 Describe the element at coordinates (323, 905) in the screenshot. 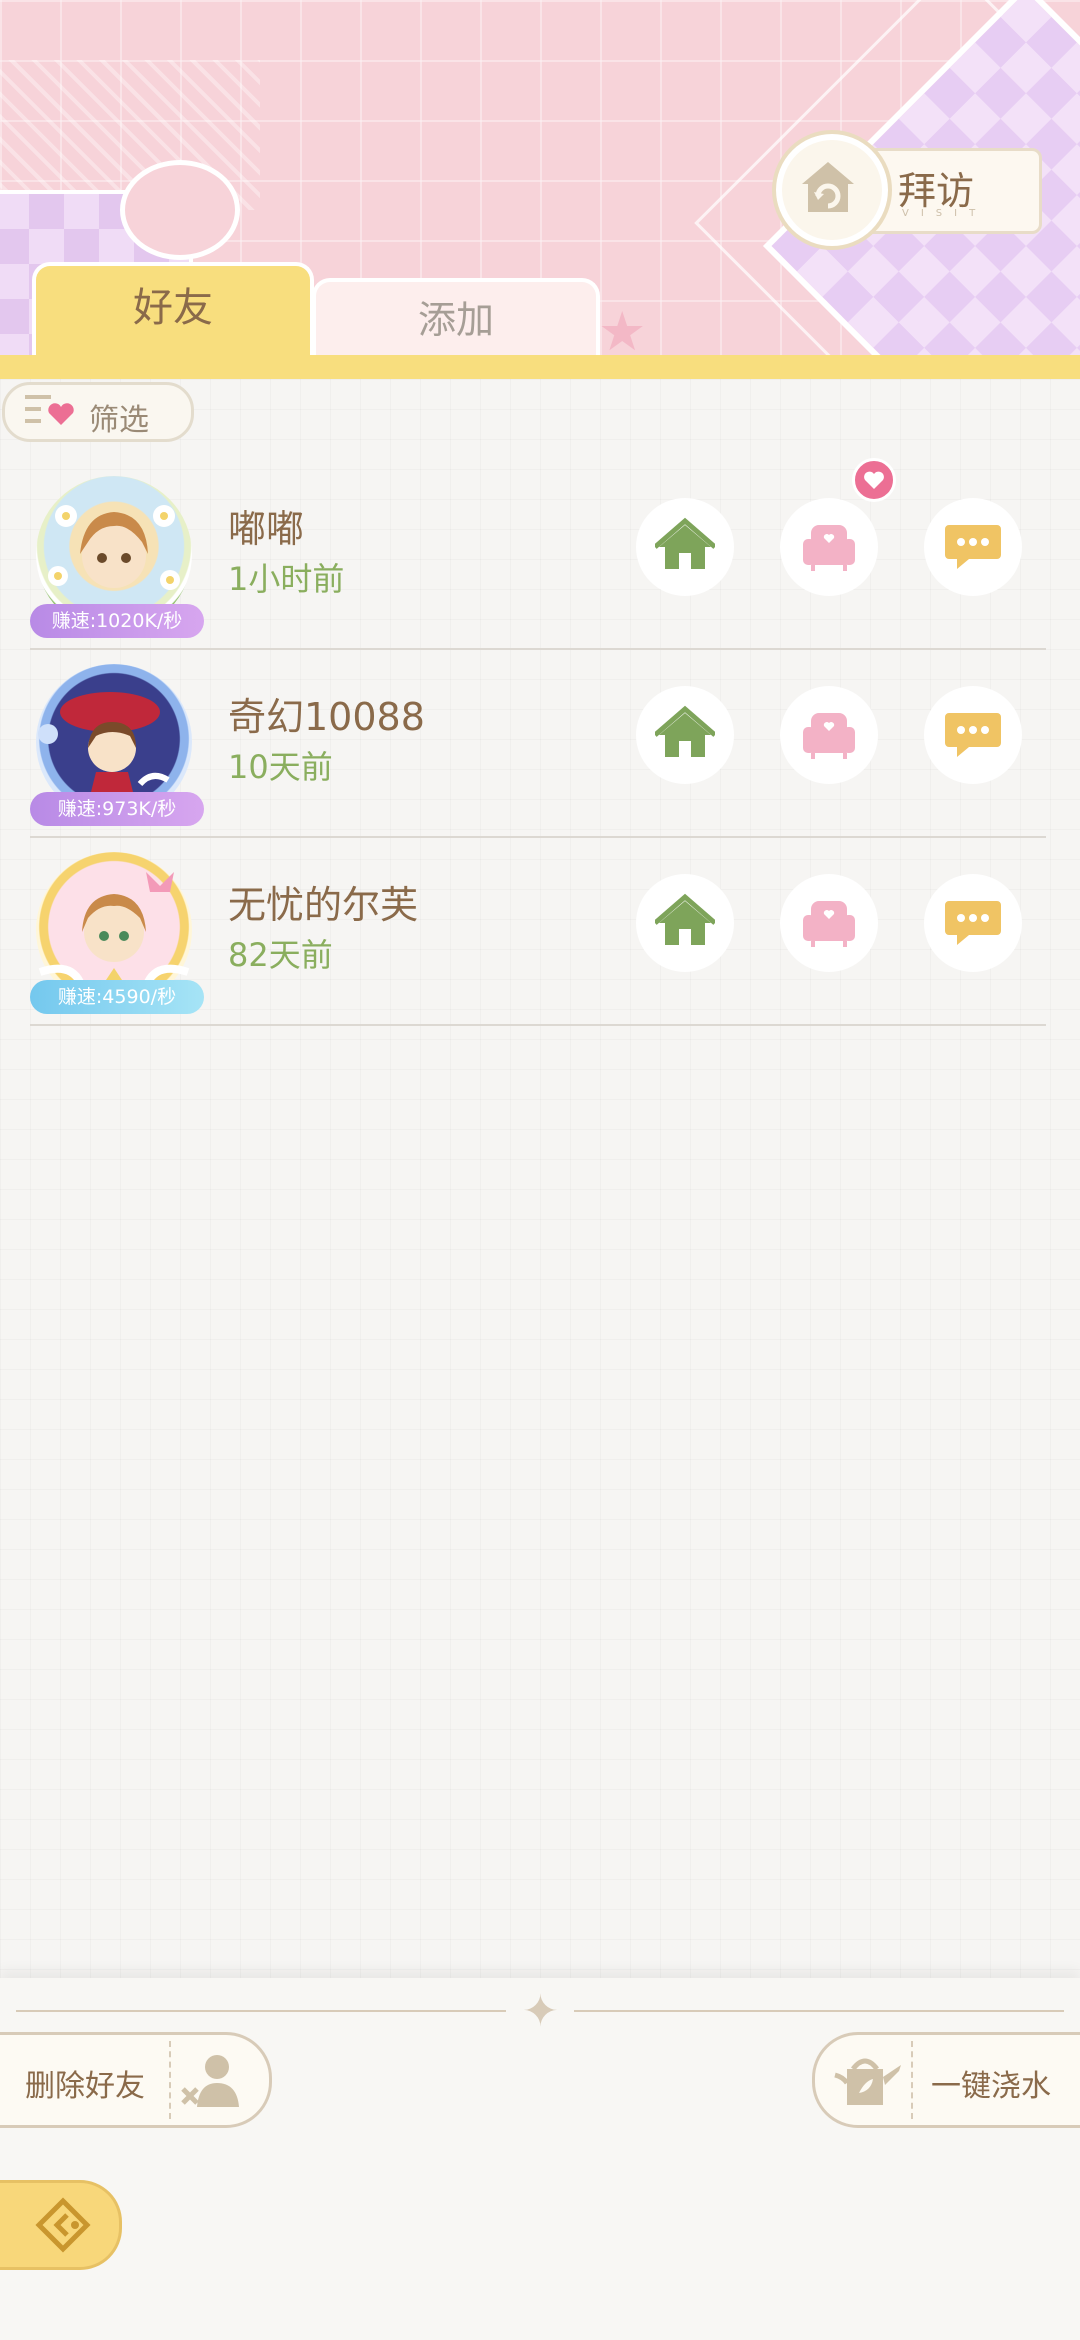

I see `friend-name: 无忧的尔芙` at that location.